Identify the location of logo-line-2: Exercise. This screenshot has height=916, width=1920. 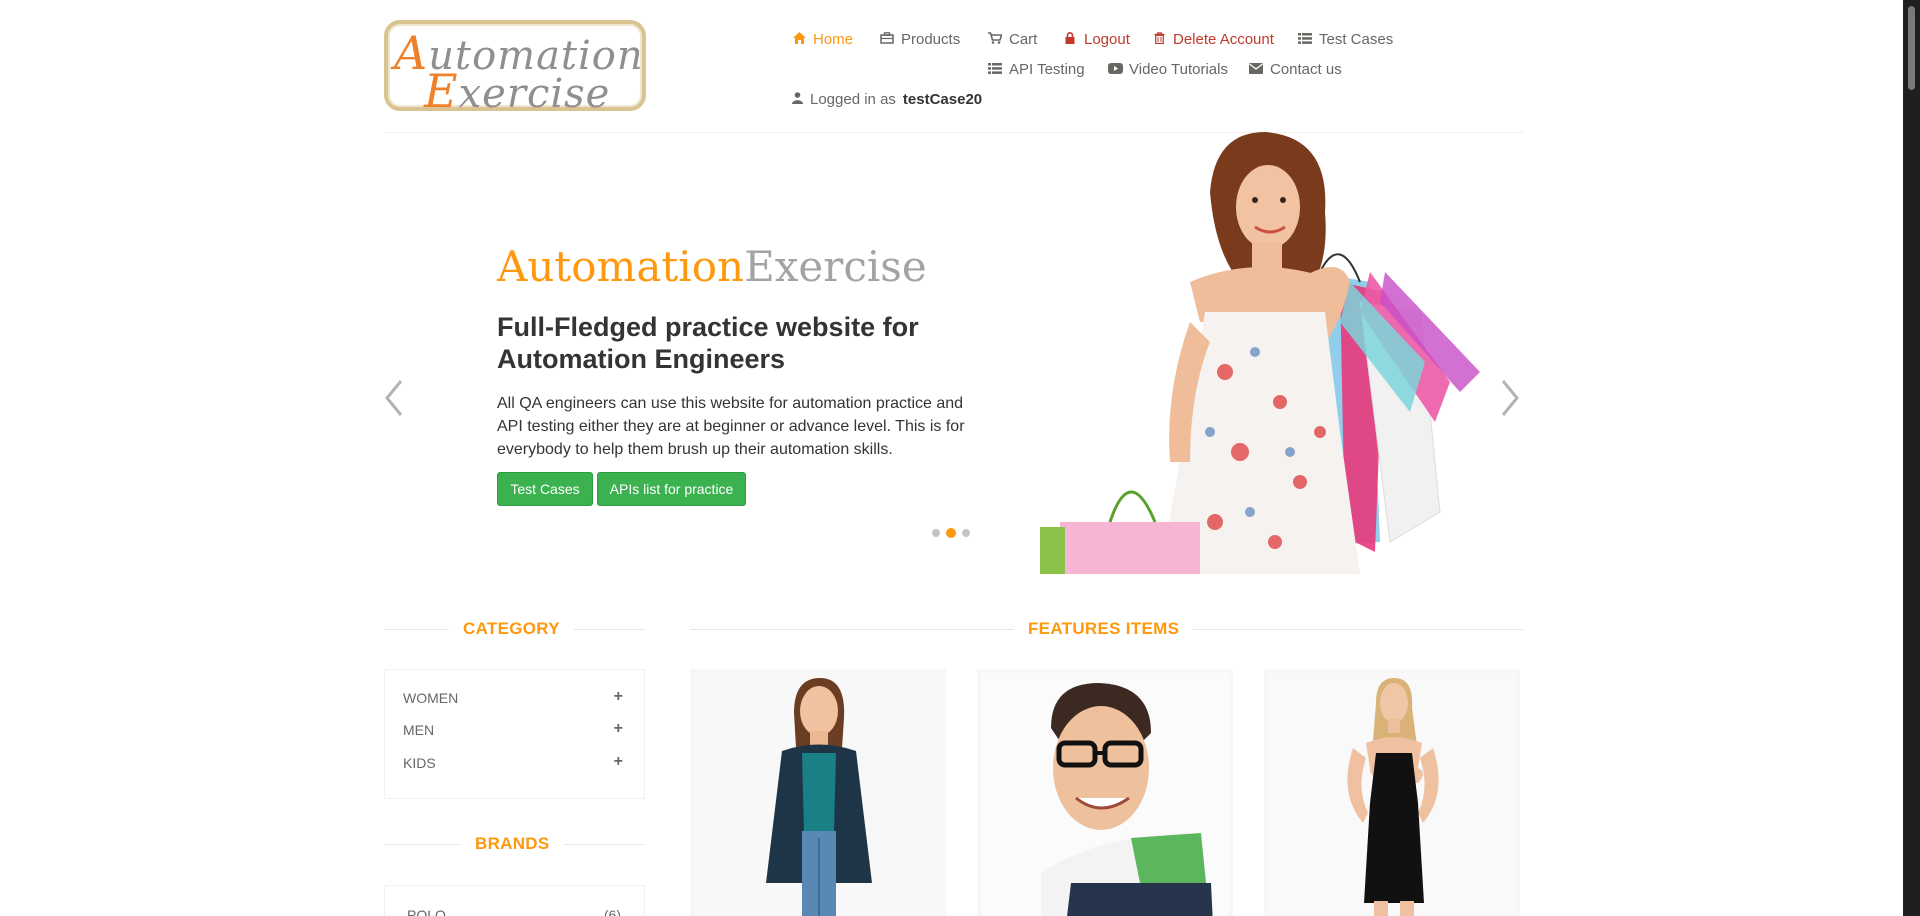
(517, 91).